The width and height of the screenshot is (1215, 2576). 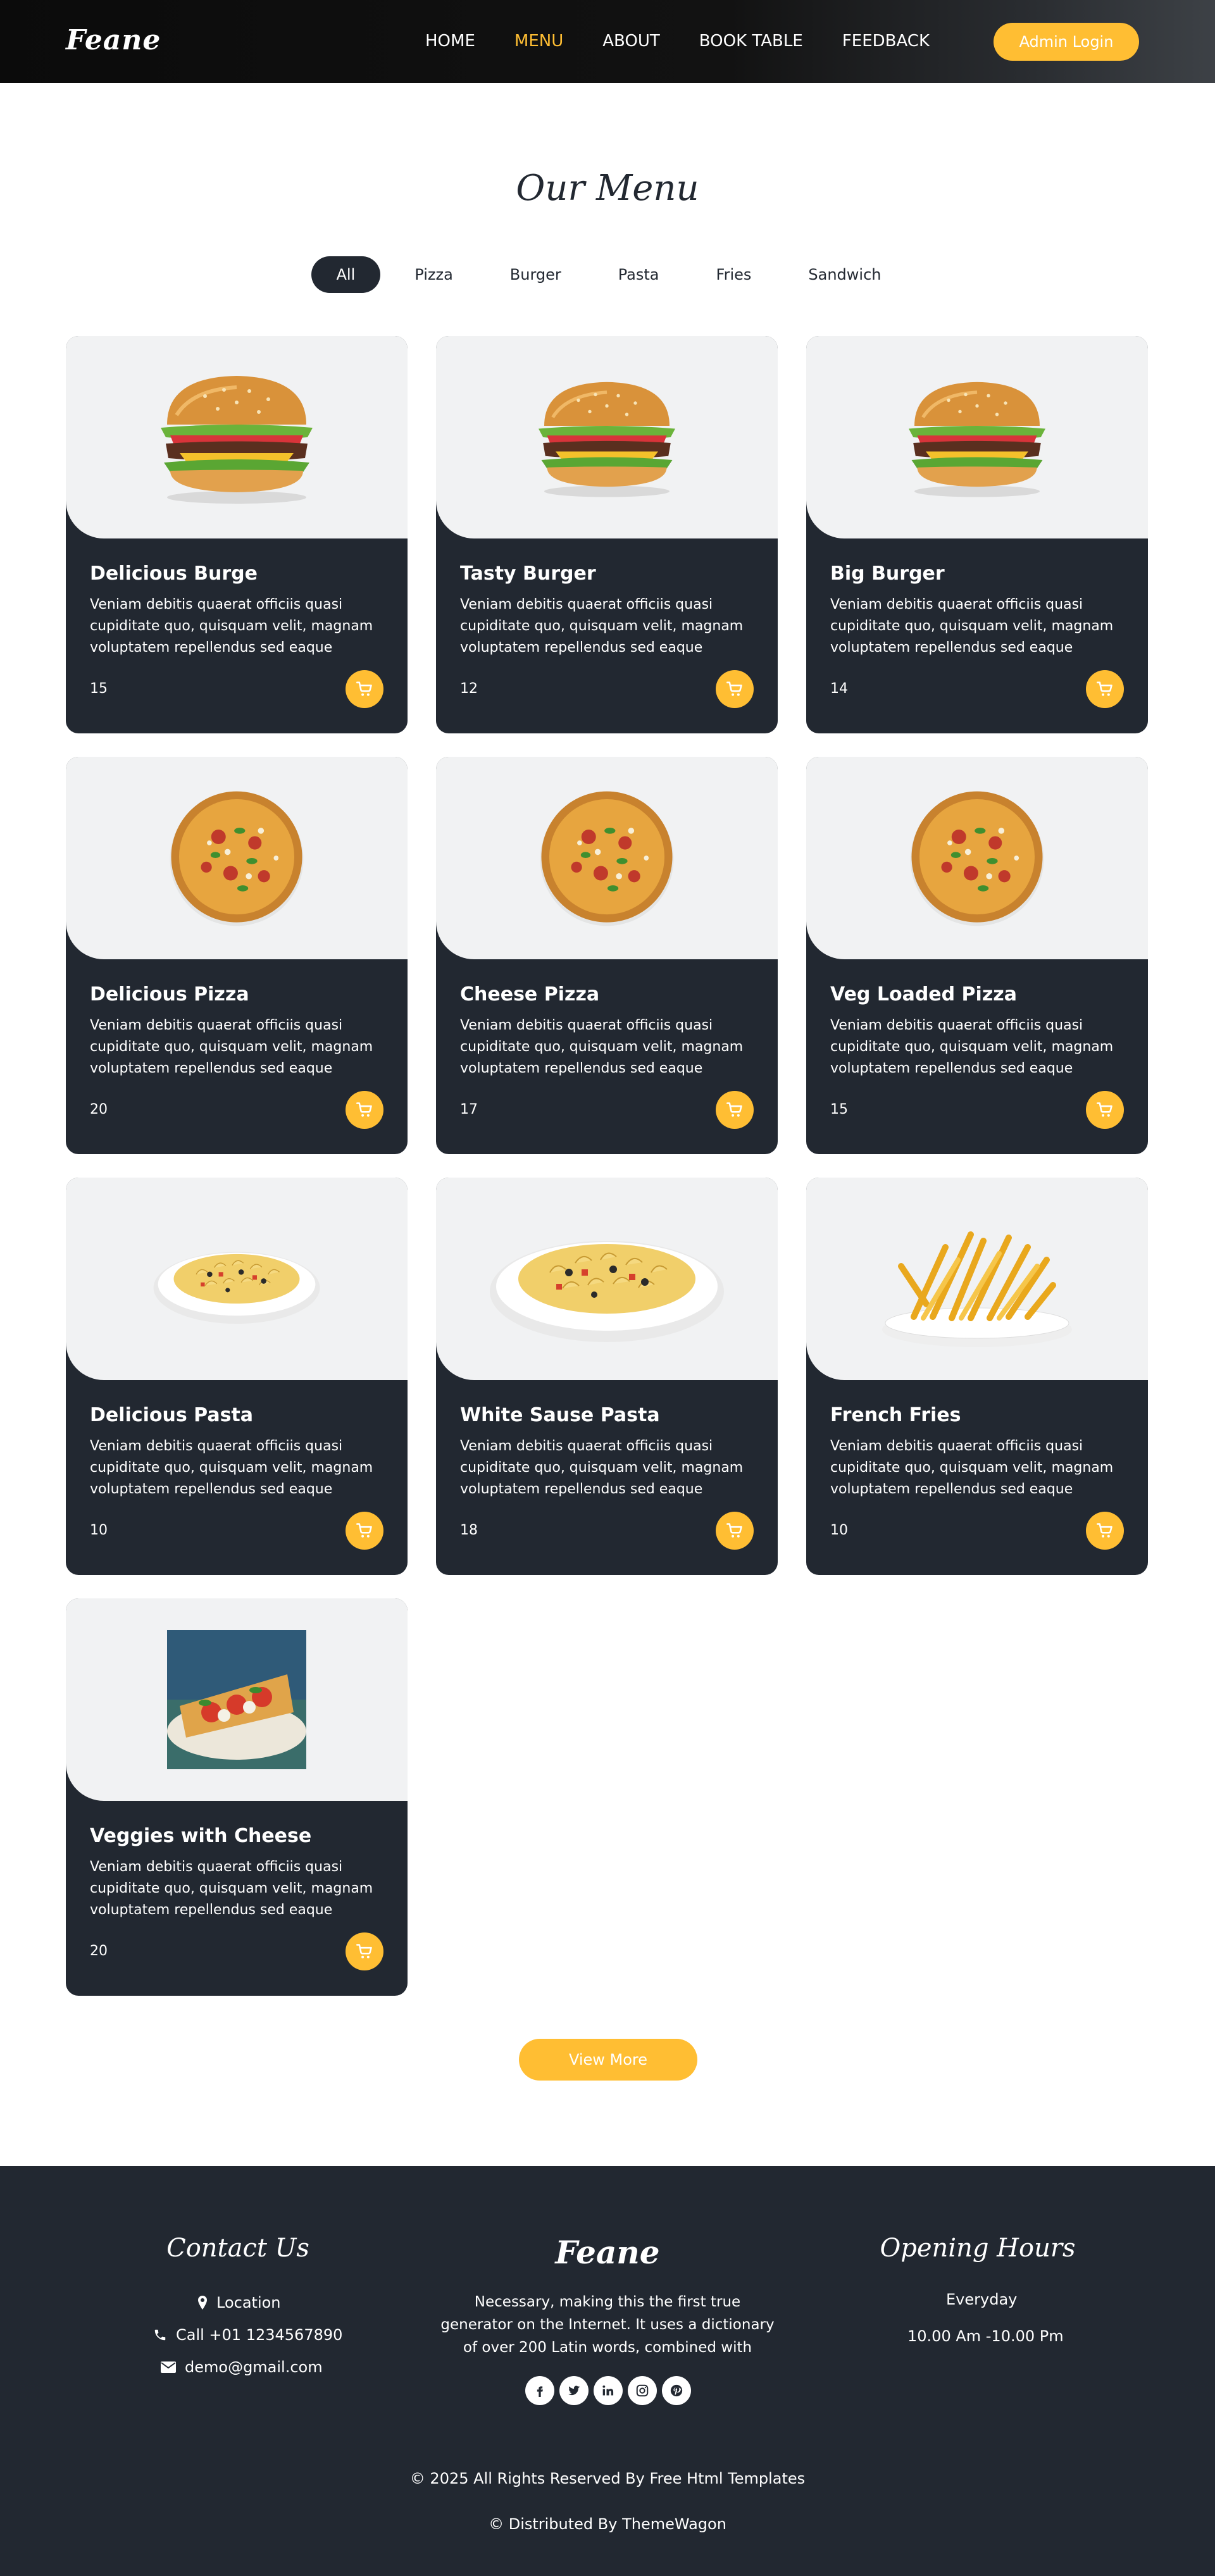 What do you see at coordinates (607, 2524) in the screenshot?
I see `distributed-text: © Distributed By ThemeWagon` at bounding box center [607, 2524].